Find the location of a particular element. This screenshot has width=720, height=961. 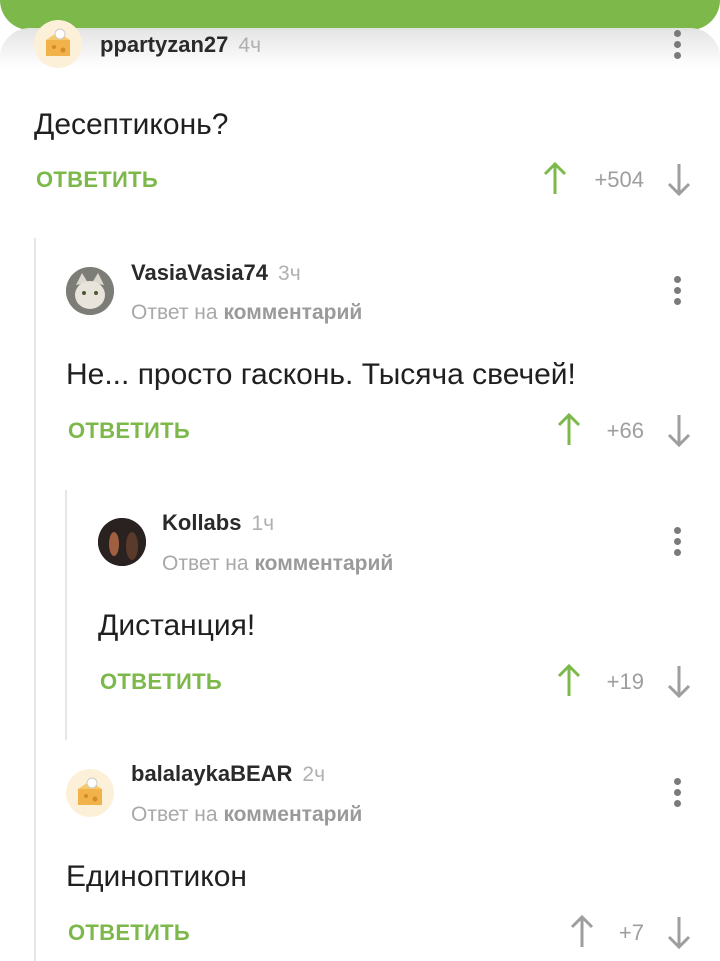

comment-username: balalaykaBEAR 2ч is located at coordinates (228, 774).